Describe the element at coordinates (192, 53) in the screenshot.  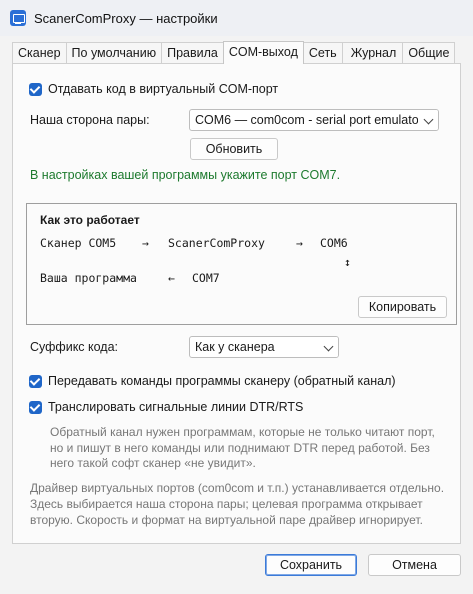
I see `tab-rules: Правила` at that location.